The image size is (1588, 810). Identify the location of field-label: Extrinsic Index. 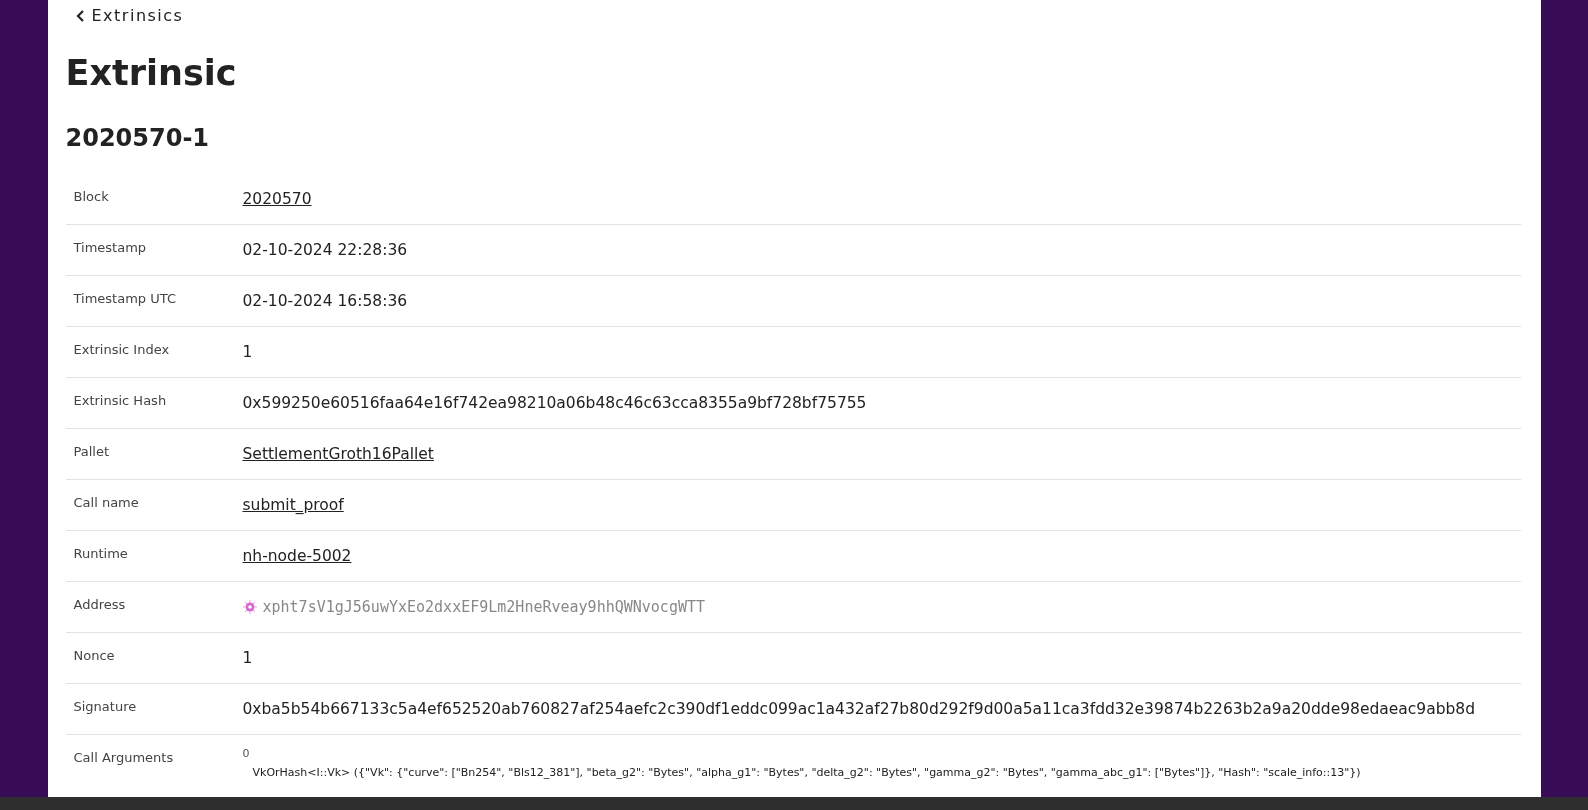
(122, 348).